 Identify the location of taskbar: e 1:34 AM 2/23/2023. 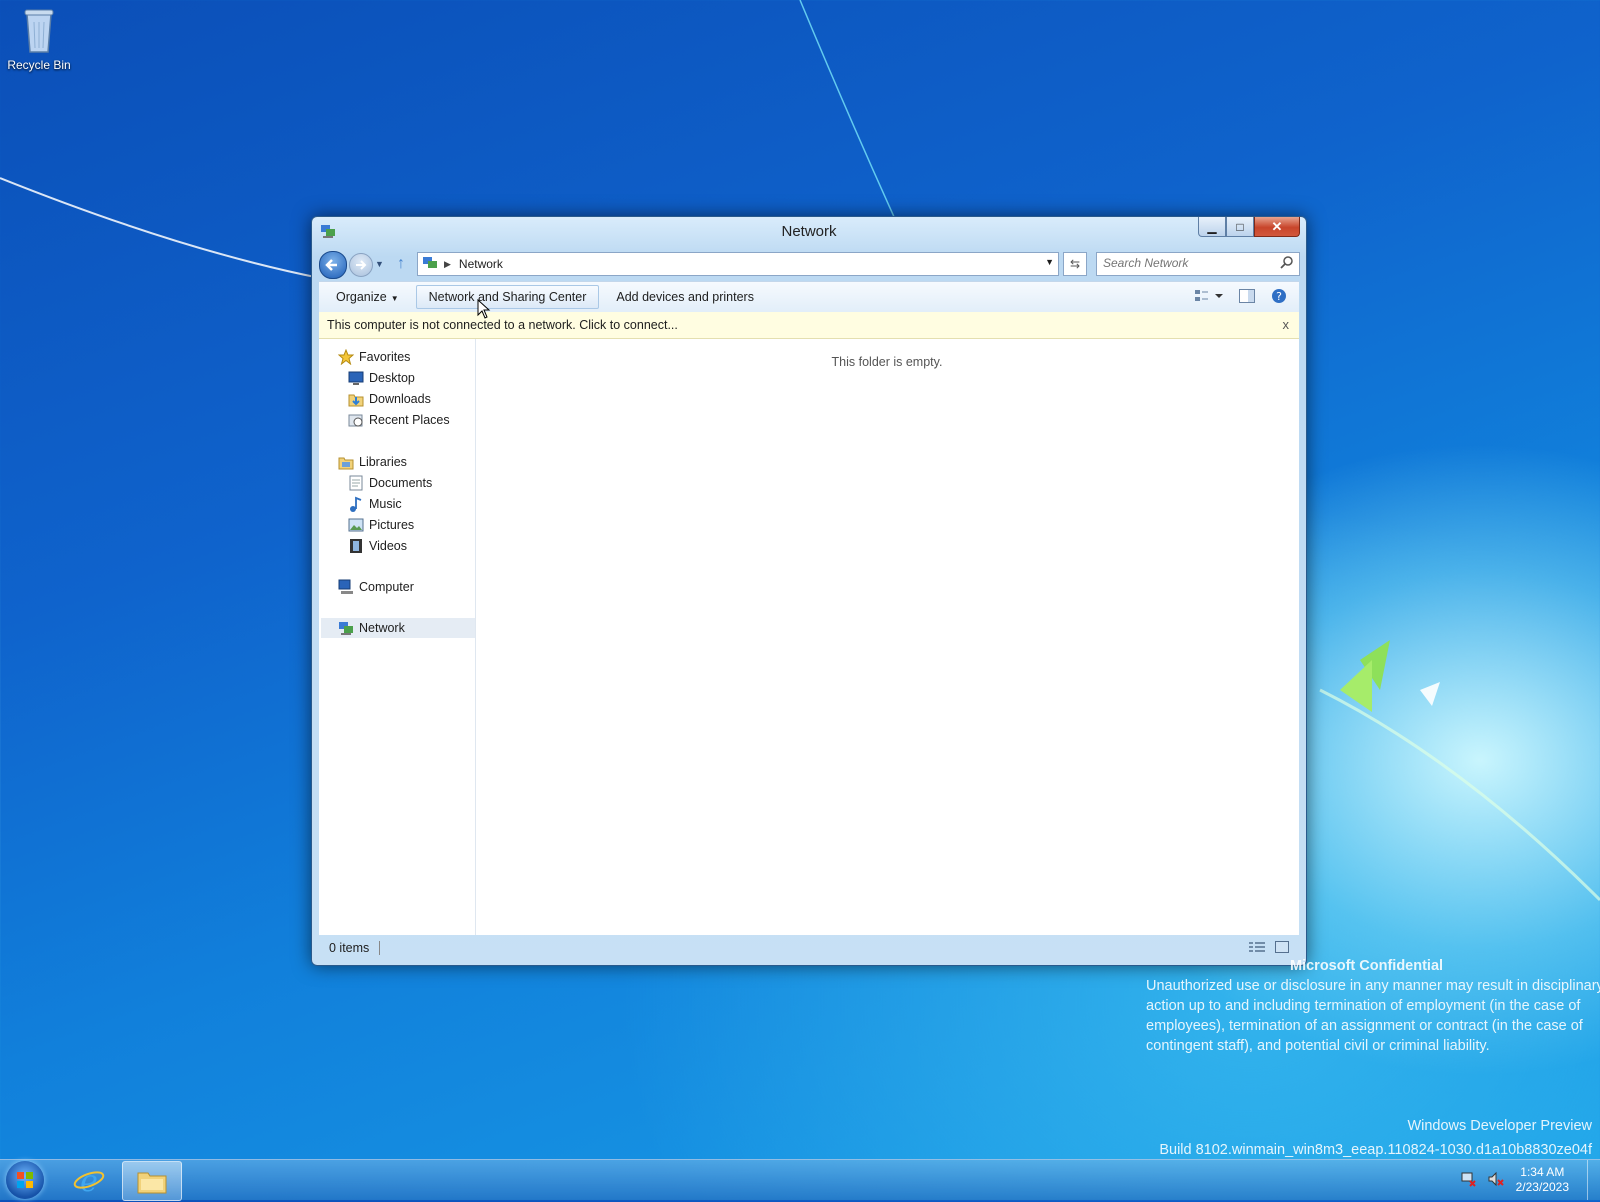
(800, 1180).